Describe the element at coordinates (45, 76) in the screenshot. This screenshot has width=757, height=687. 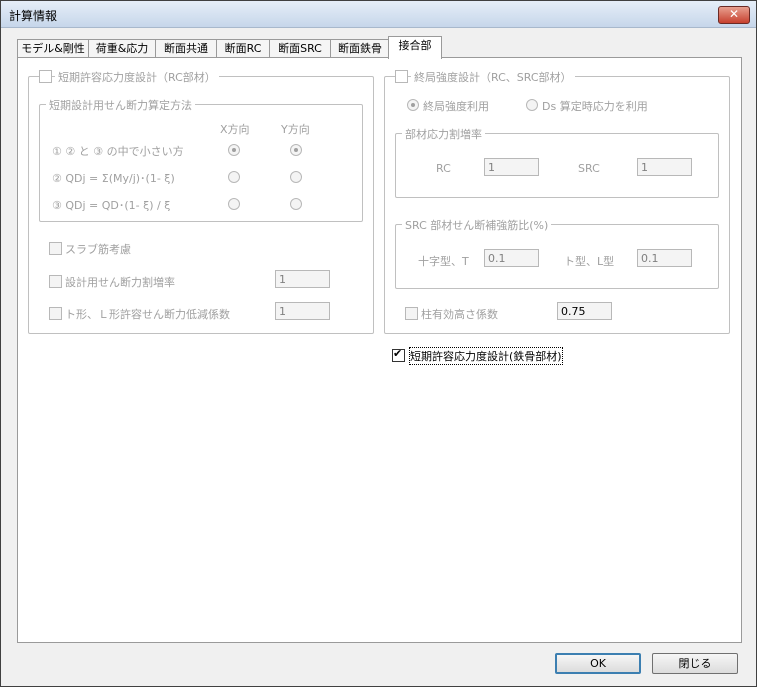
I see `rc-short-term-checkbox` at that location.